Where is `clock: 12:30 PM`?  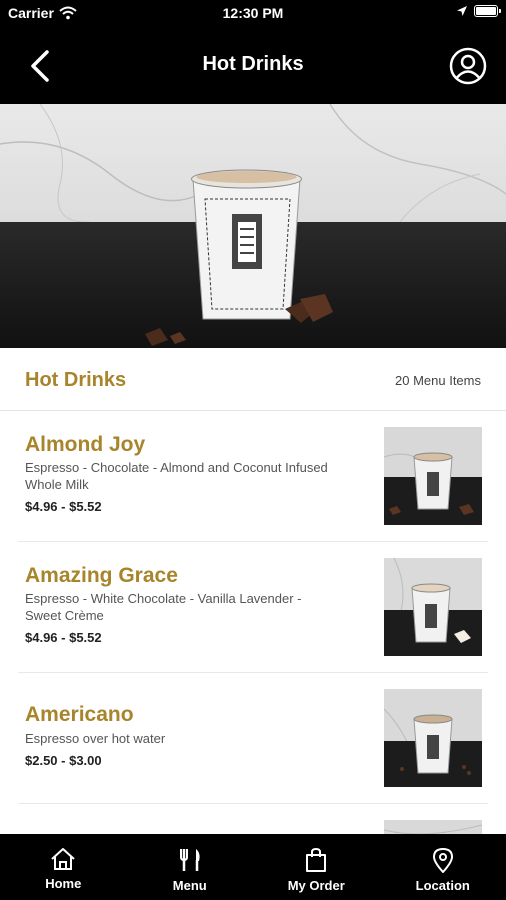
clock: 12:30 PM is located at coordinates (253, 13).